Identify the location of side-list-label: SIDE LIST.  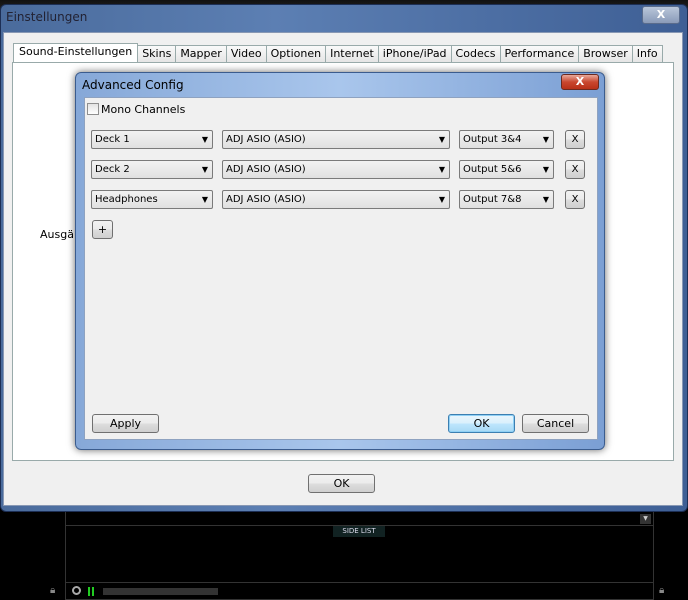
(359, 531).